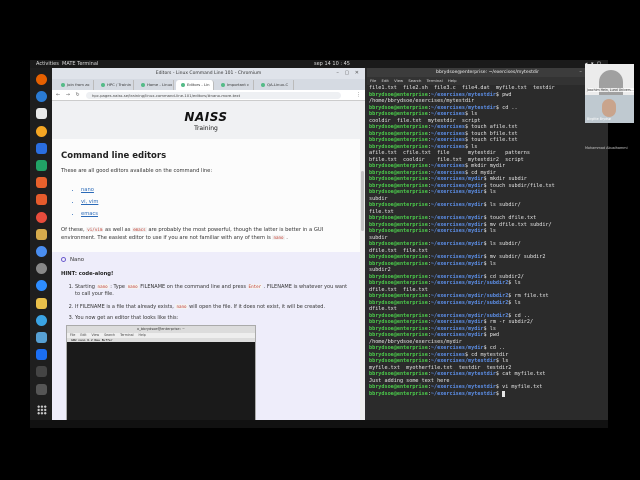  Describe the element at coordinates (206, 128) in the screenshot. I see `naiss-logo-sub: Training` at that location.